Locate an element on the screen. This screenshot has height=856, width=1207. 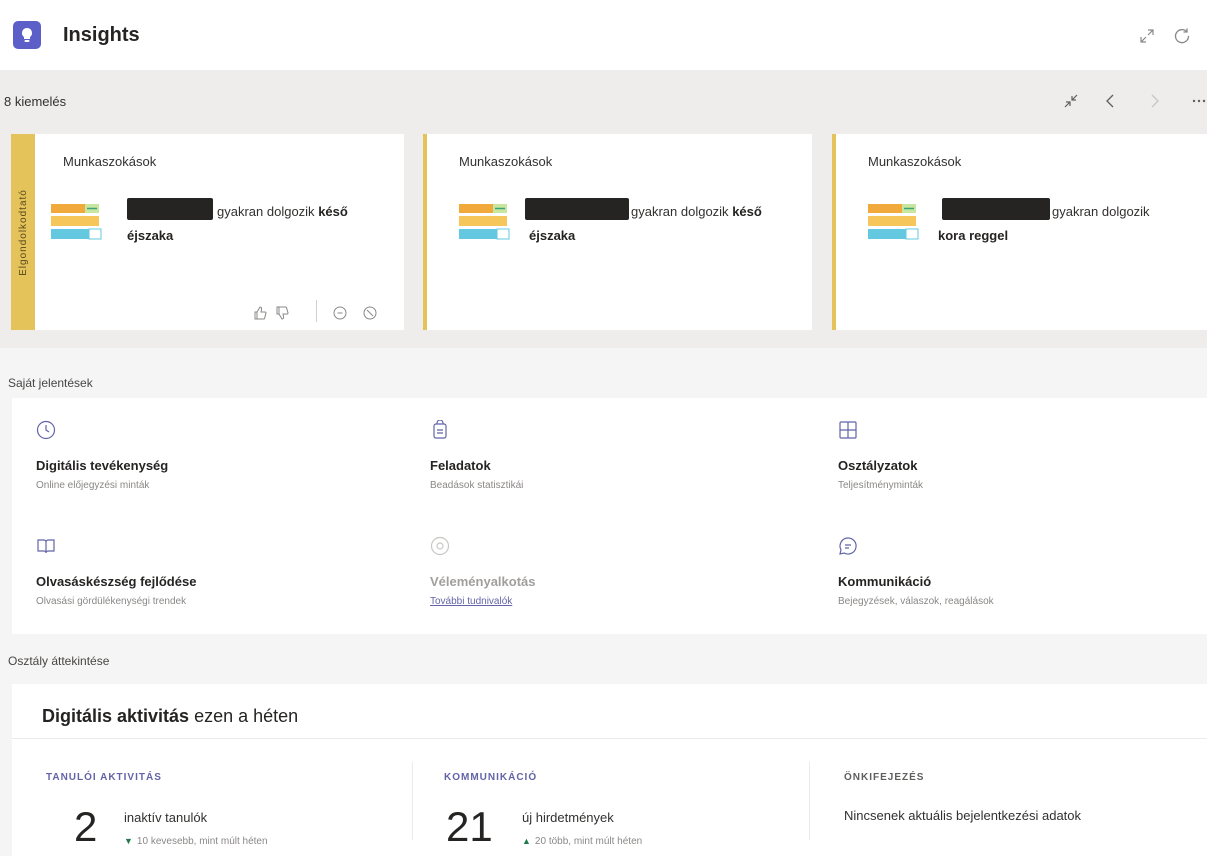
section-heading: Saját jelentések is located at coordinates (50, 383).